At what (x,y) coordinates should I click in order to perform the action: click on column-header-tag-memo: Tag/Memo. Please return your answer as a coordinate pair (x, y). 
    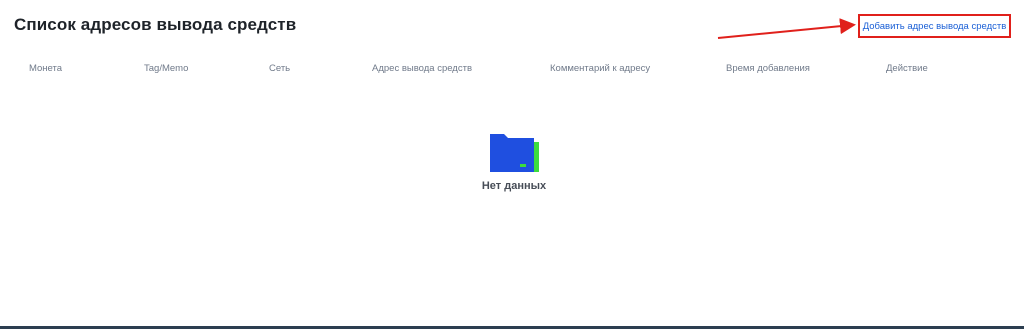
    Looking at the image, I should click on (166, 68).